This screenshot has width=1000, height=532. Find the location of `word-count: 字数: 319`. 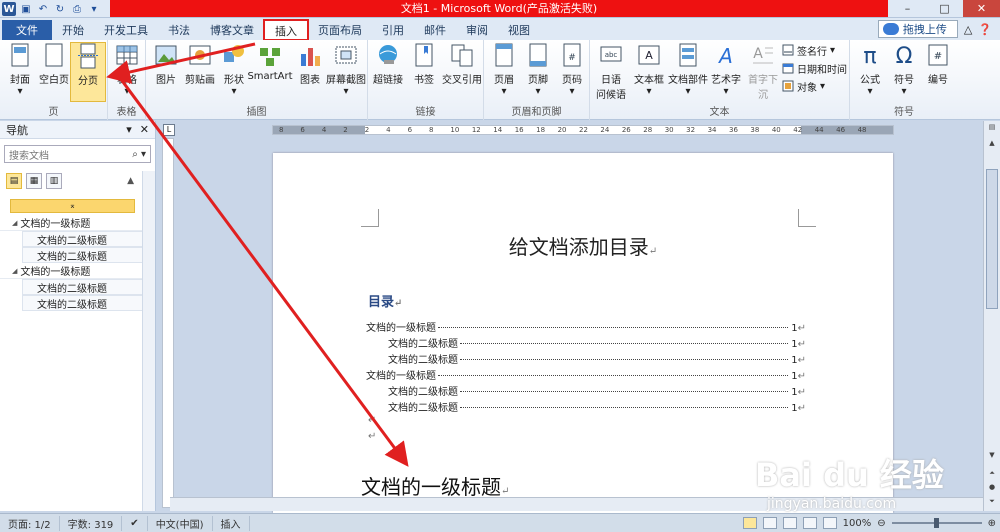

word-count: 字数: 319 is located at coordinates (91, 523).